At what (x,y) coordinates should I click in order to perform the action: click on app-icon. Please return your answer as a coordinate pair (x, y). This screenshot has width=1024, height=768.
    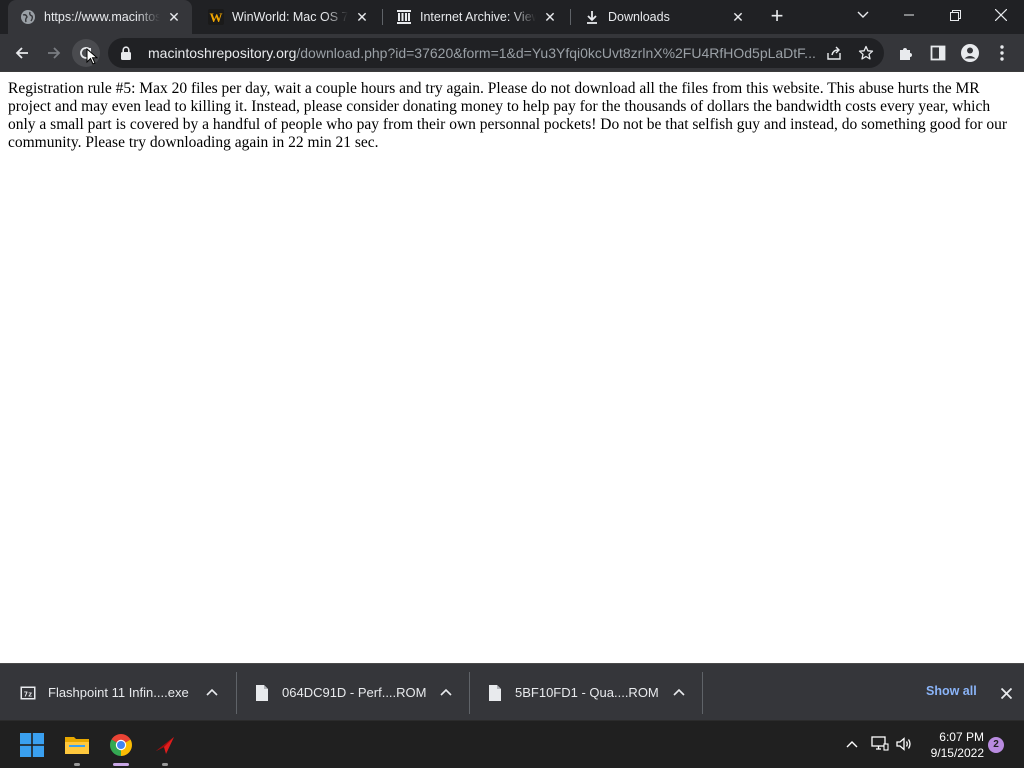
    Looking at the image, I should click on (165, 745).